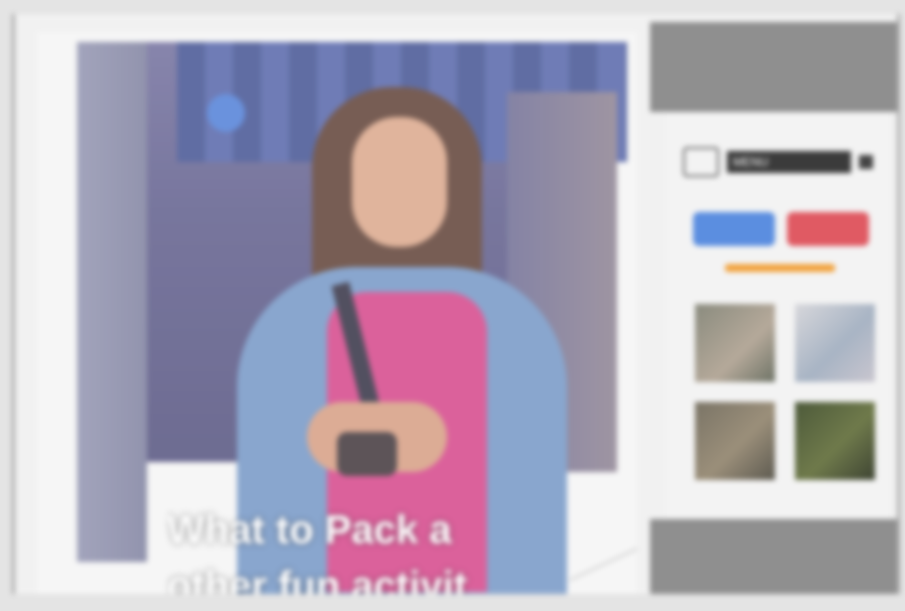  What do you see at coordinates (866, 162) in the screenshot?
I see `small-square-icon` at bounding box center [866, 162].